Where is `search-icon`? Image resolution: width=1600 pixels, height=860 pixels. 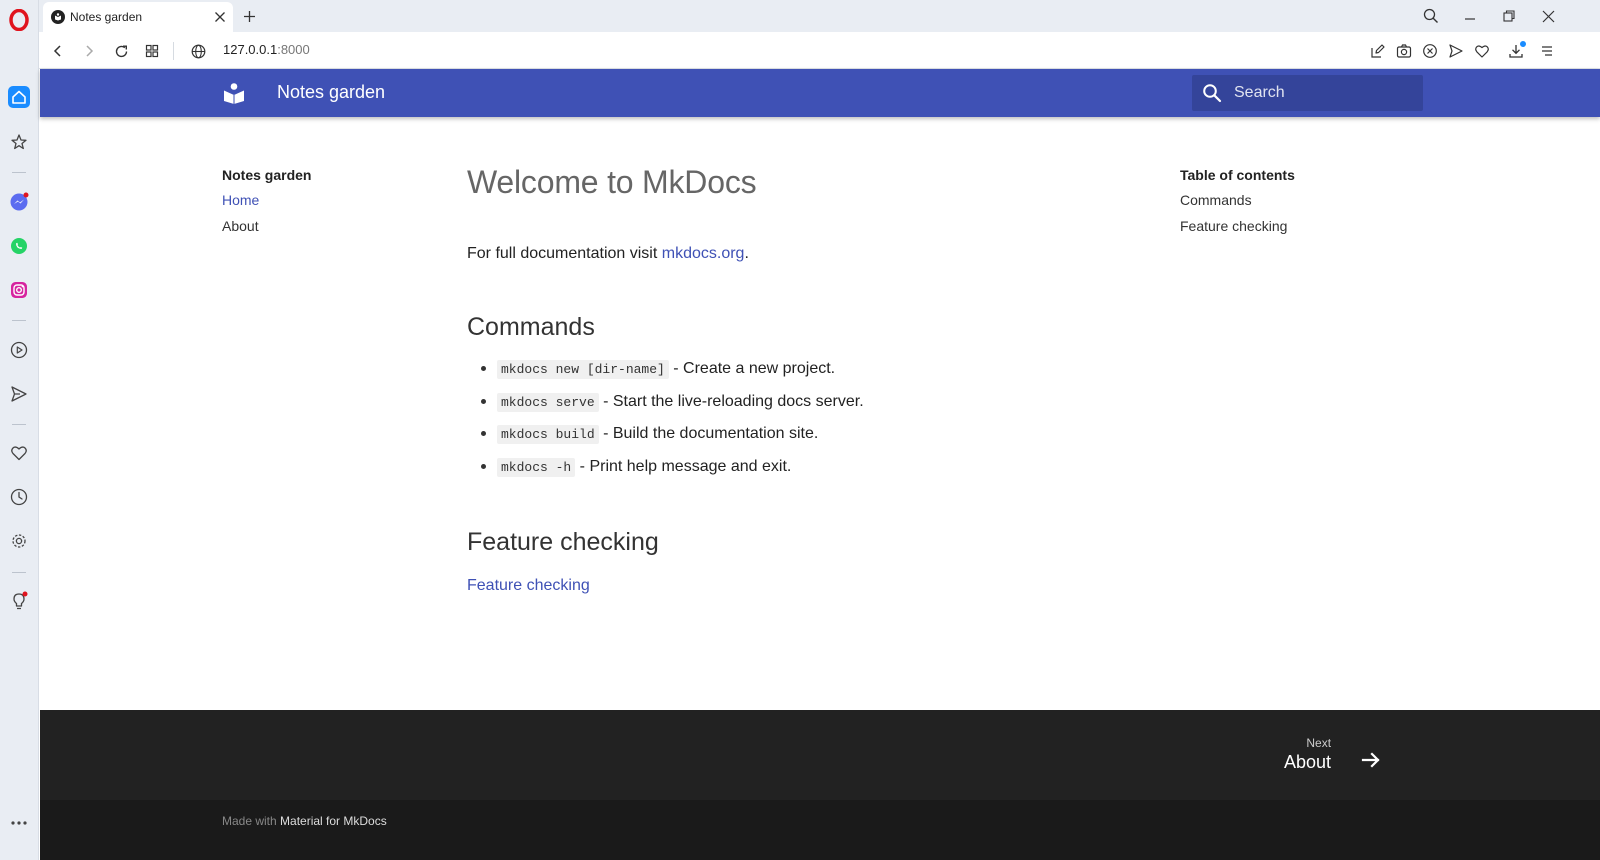 search-icon is located at coordinates (1212, 93).